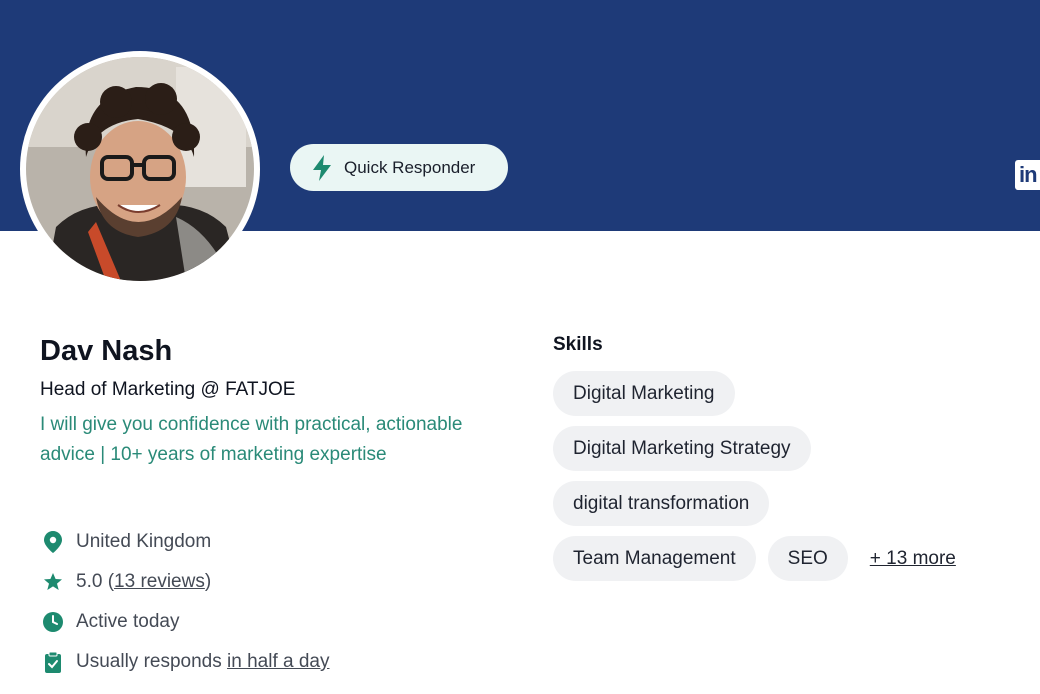 The height and width of the screenshot is (694, 1040). I want to click on location-row: United Kingdom, so click(185, 542).